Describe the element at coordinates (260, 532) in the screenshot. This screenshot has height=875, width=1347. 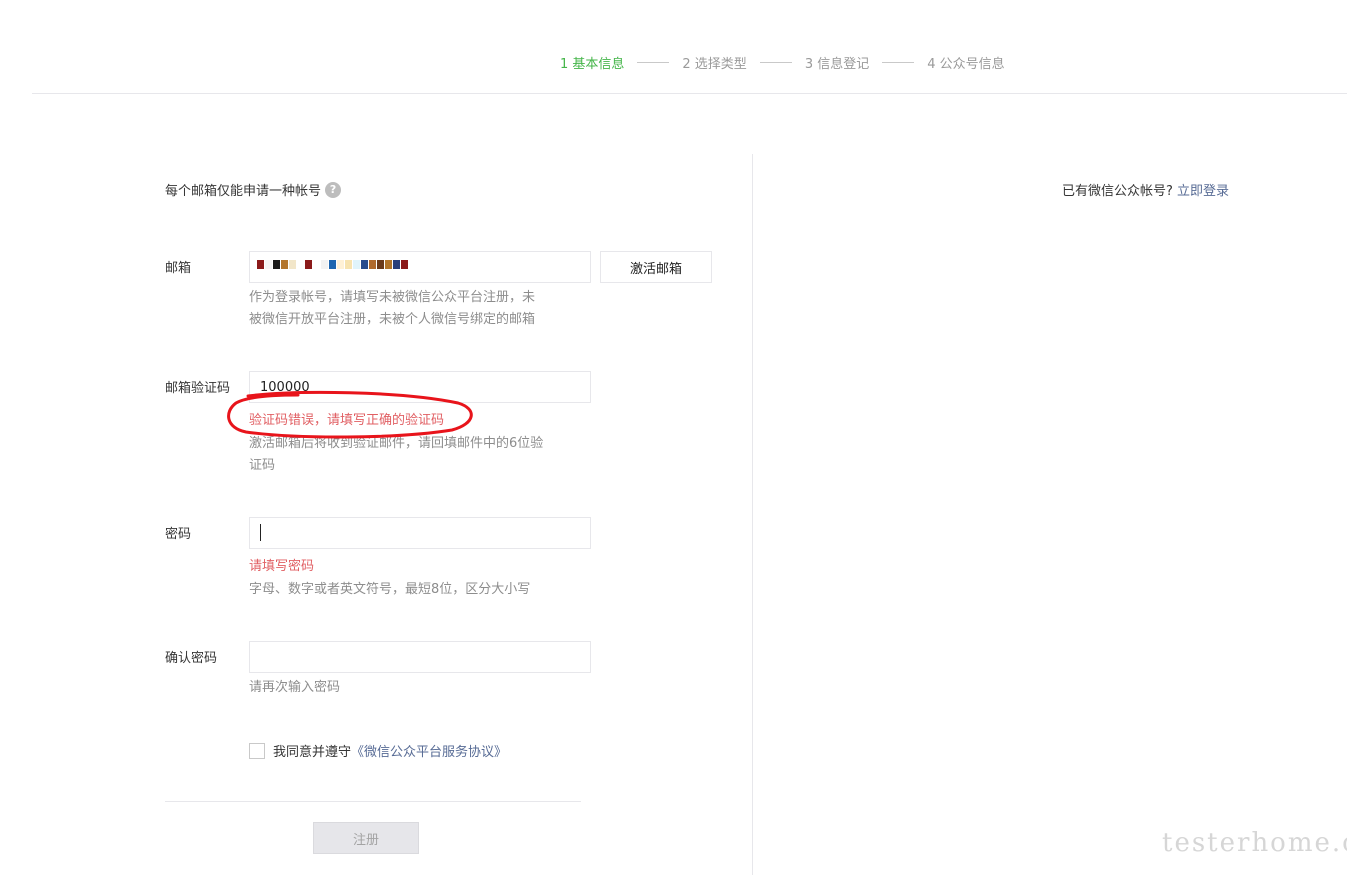
I see `text-cursor` at that location.